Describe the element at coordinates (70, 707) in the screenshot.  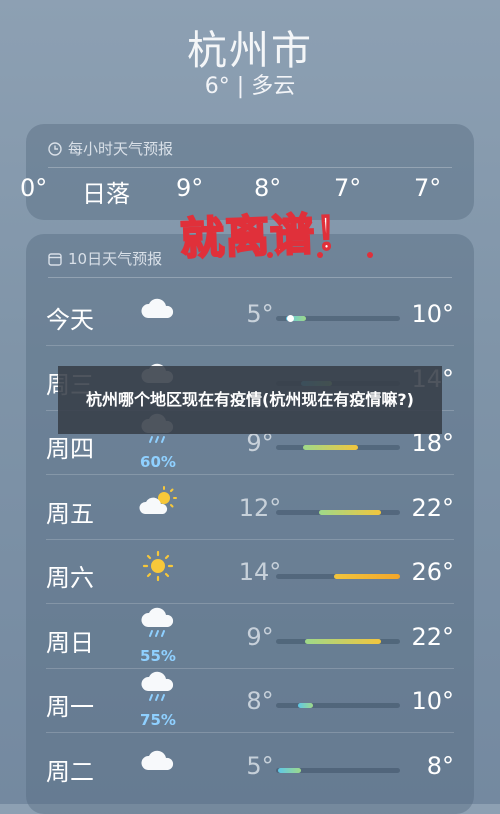
I see `day-name: 周一` at that location.